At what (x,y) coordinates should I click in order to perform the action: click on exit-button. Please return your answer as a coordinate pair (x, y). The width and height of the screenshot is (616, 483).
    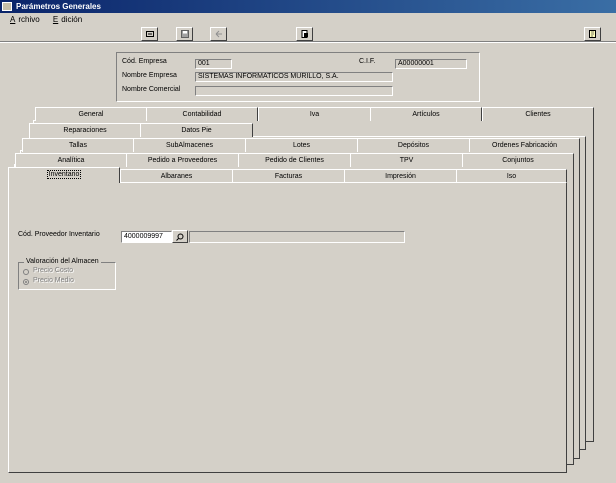
    Looking at the image, I should click on (149, 34).